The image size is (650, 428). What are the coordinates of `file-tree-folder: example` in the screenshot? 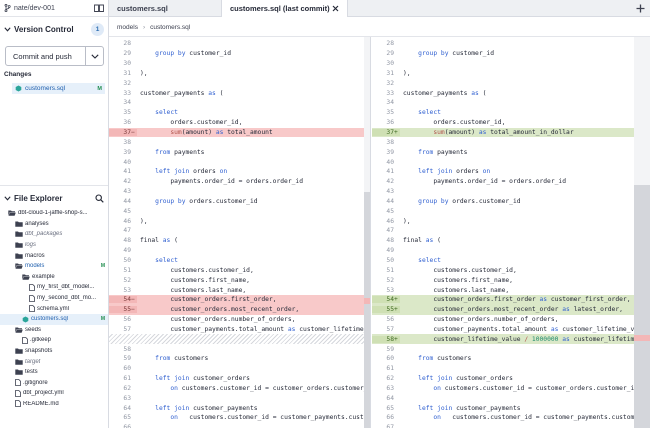 It's located at (54, 277).